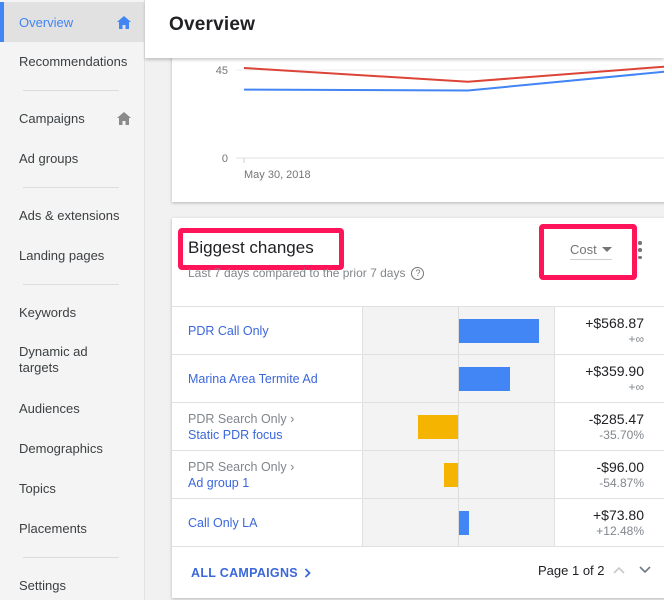  What do you see at coordinates (244, 573) in the screenshot?
I see `all-campaigns-label: ALL CAMPAIGNS` at bounding box center [244, 573].